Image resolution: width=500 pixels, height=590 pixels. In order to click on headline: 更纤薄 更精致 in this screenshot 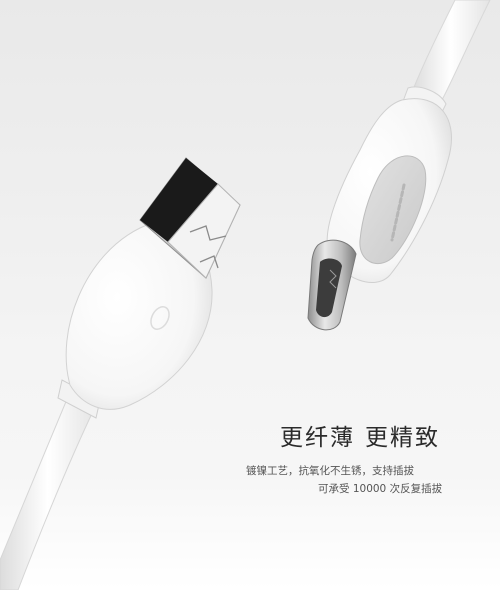, I will do `click(360, 435)`.